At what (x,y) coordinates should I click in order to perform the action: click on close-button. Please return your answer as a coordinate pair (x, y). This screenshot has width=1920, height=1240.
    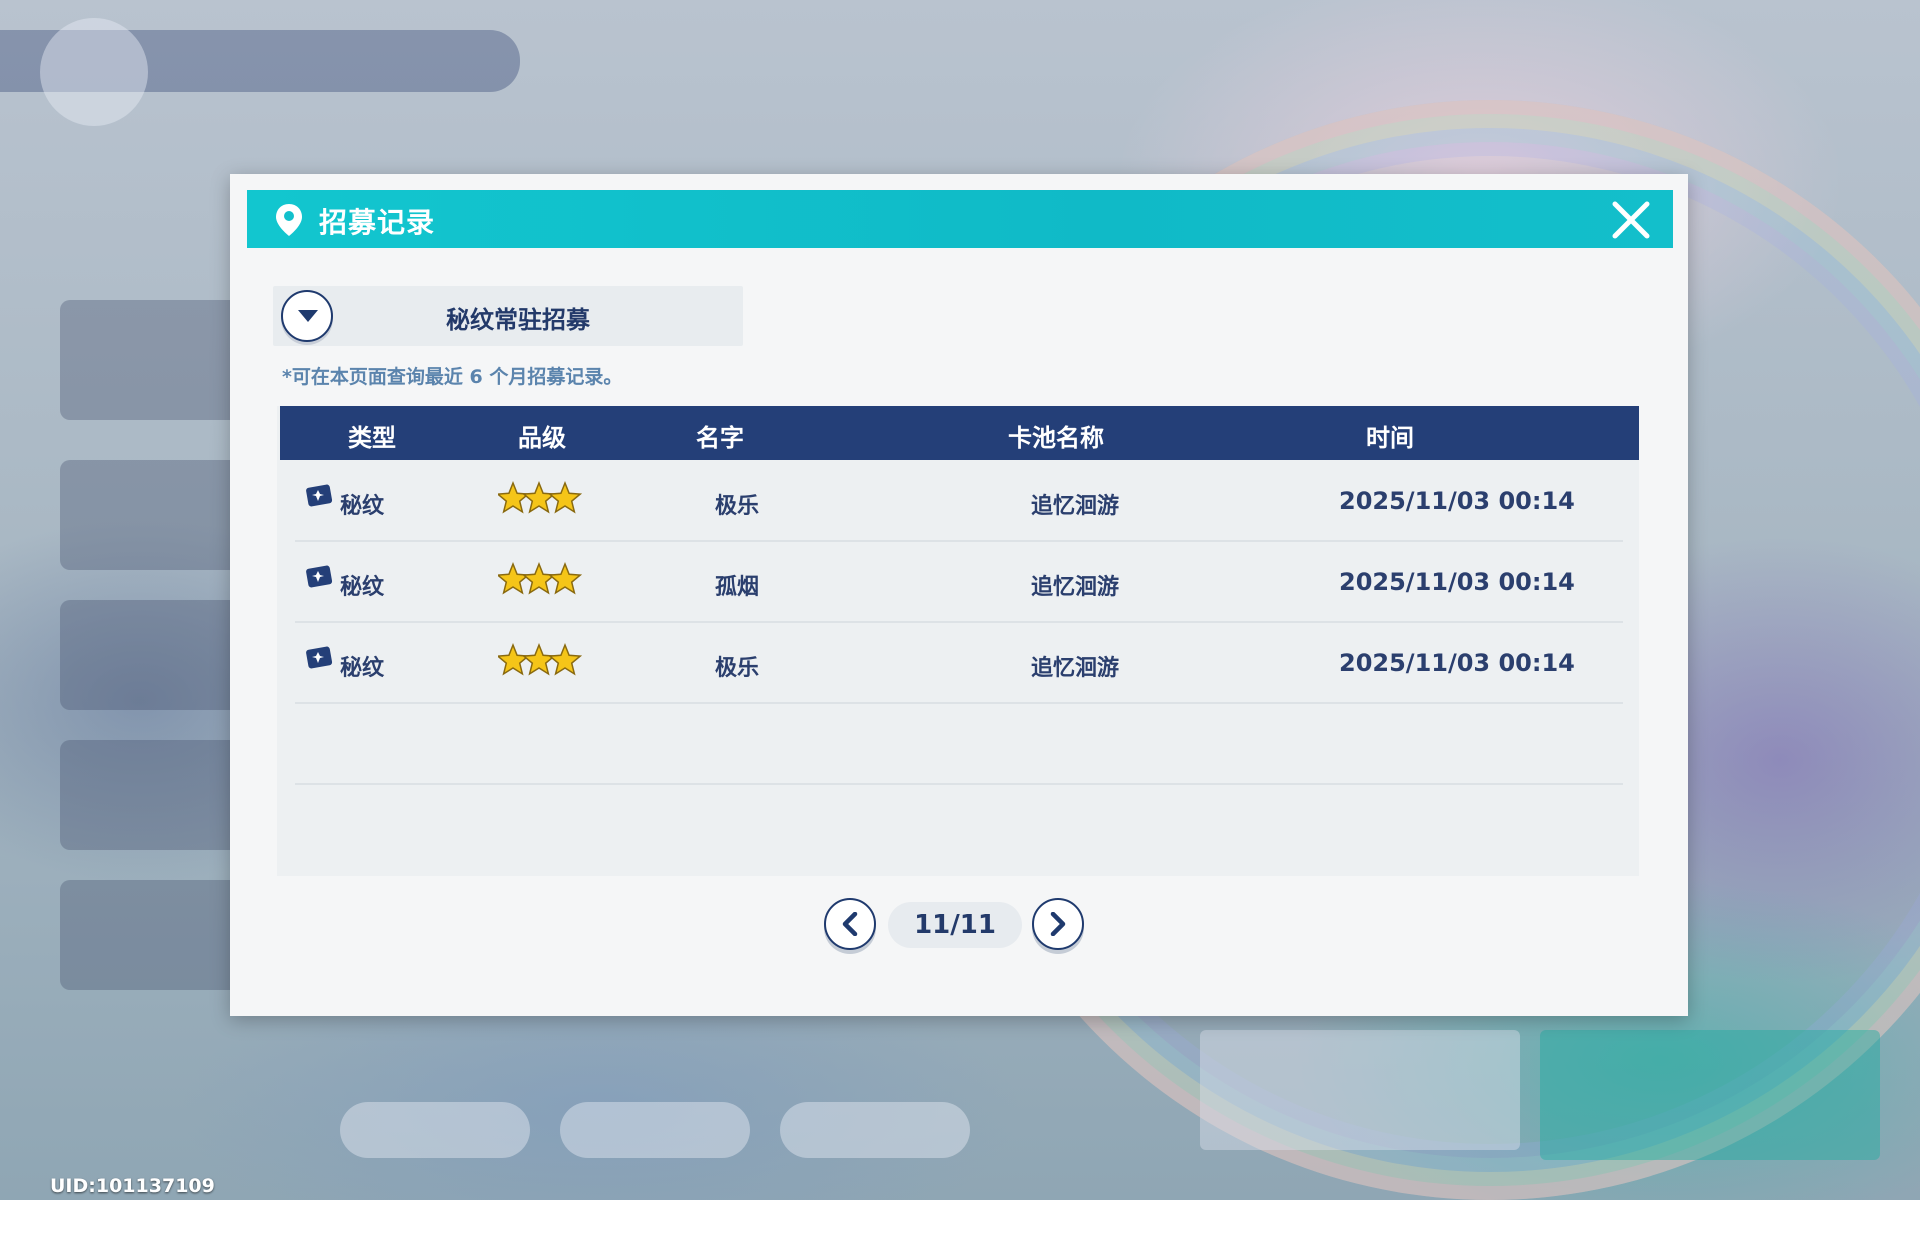
    Looking at the image, I should click on (1631, 220).